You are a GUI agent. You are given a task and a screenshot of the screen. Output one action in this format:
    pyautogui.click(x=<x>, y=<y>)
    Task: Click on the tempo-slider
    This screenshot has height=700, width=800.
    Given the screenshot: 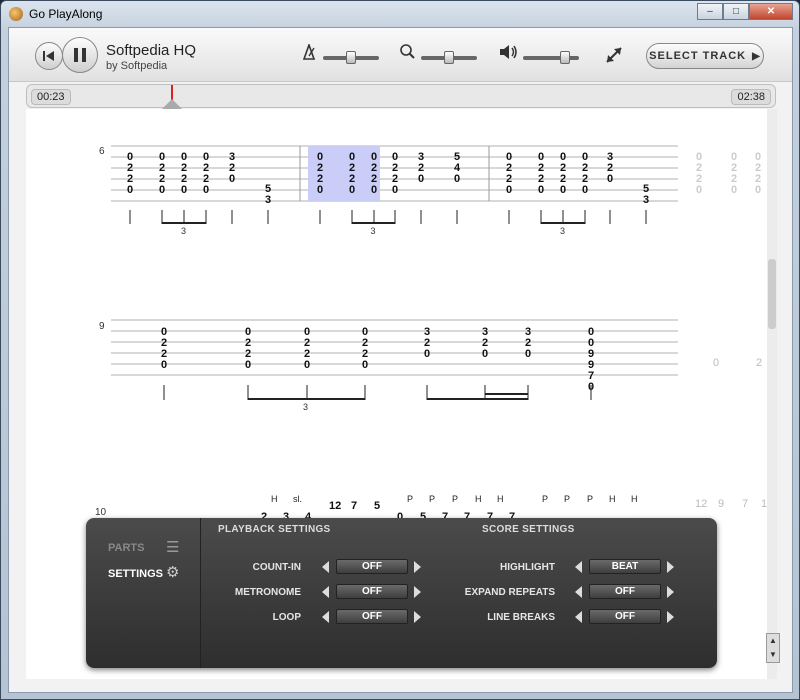 What is the action you would take?
    pyautogui.click(x=351, y=57)
    